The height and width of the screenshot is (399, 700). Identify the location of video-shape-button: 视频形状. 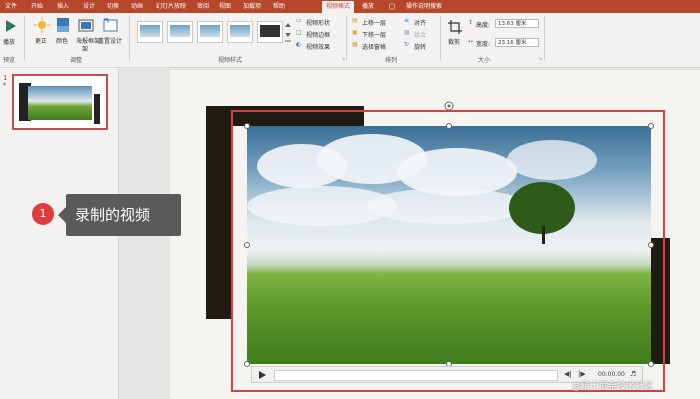
(318, 22).